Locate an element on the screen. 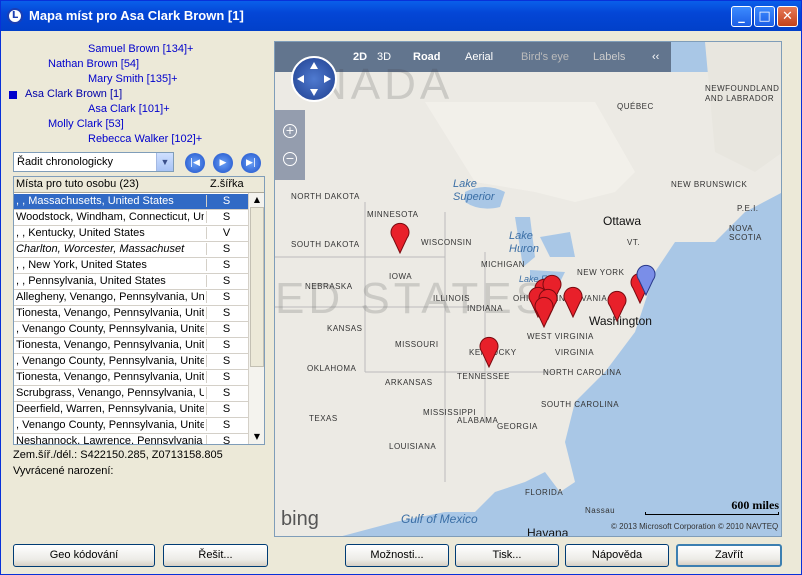 The height and width of the screenshot is (575, 802). table-row: , , New York, United States S is located at coordinates (131, 266).